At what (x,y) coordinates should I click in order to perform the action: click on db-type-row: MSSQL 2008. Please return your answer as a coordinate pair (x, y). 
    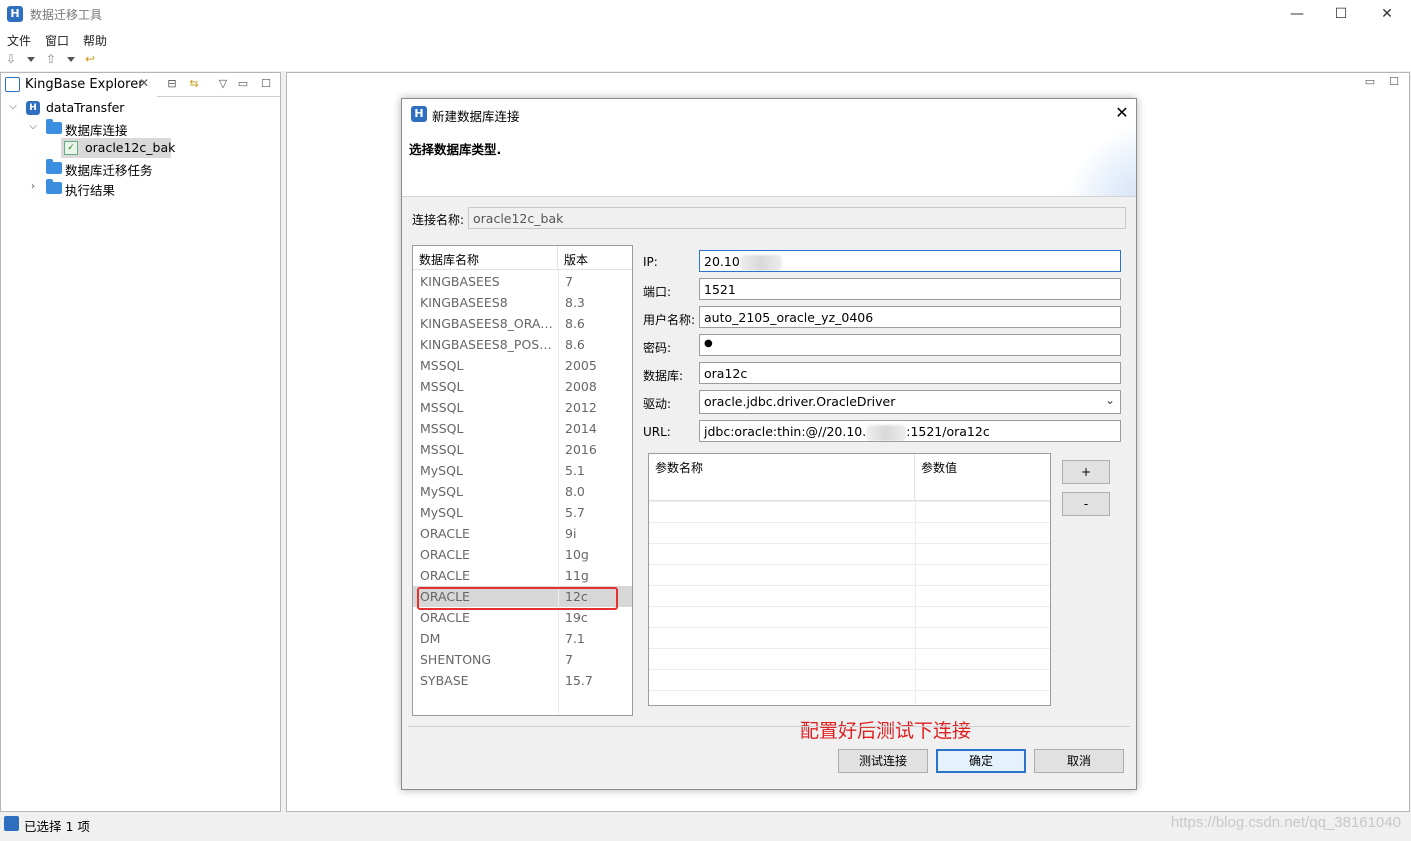
    Looking at the image, I should click on (522, 386).